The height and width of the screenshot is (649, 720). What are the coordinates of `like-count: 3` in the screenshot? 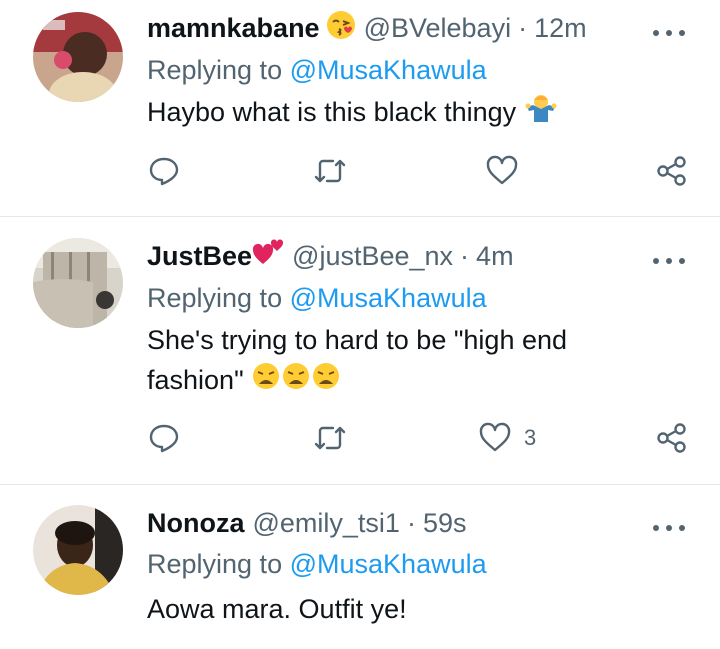 It's located at (530, 437).